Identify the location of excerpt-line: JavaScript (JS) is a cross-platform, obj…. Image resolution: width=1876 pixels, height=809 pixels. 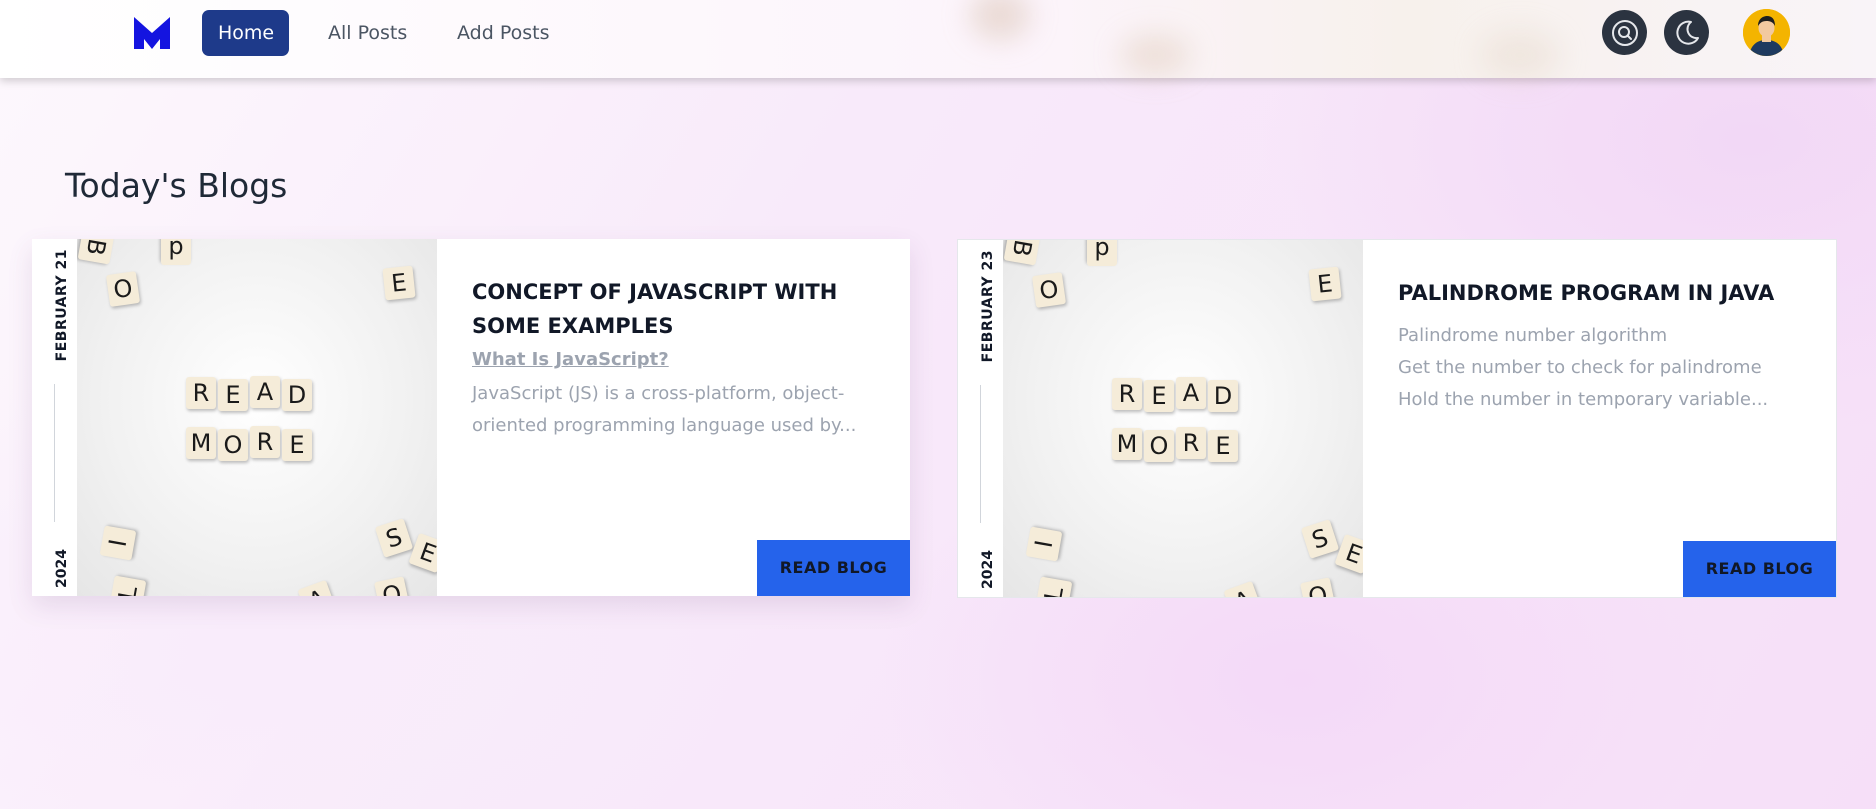
(658, 393).